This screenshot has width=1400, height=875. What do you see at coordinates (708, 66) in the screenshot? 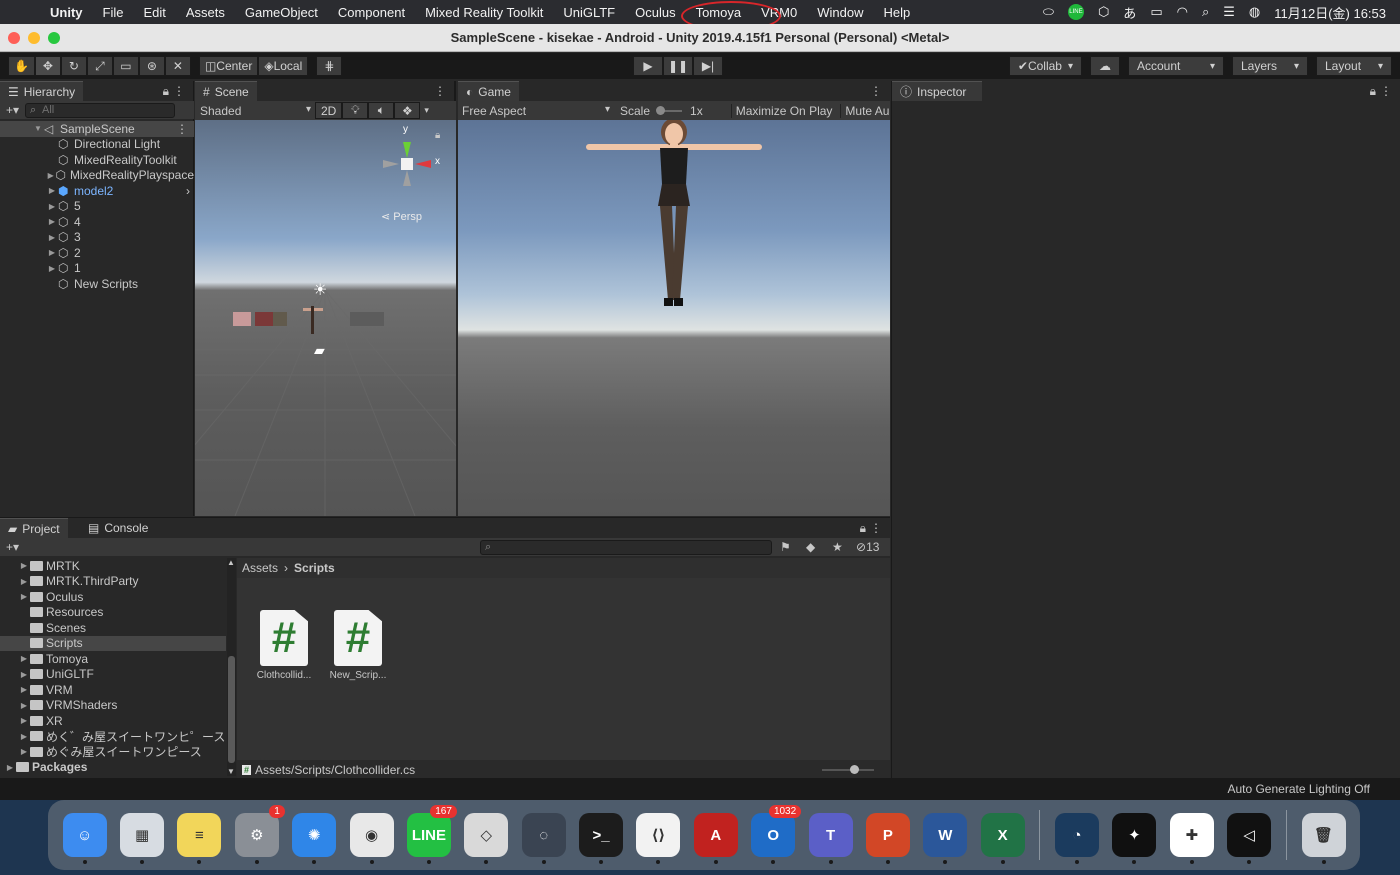
I see `step-button: ▶|` at bounding box center [708, 66].